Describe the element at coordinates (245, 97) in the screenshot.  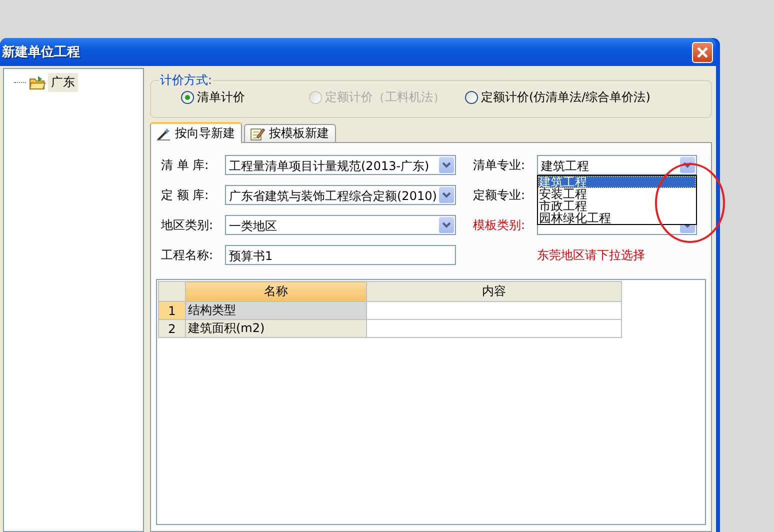
I see `radio-option: 清单计价` at that location.